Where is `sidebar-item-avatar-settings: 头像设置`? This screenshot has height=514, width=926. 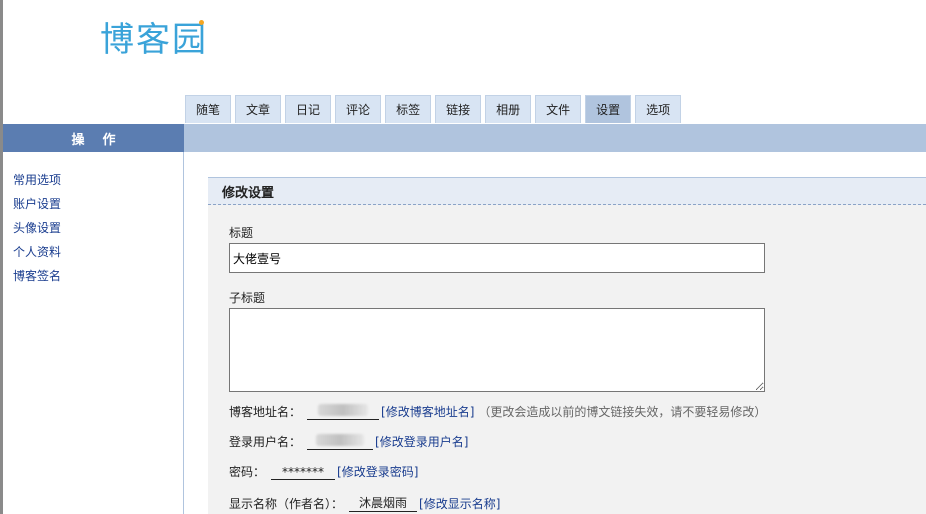 sidebar-item-avatar-settings: 头像设置 is located at coordinates (37, 228).